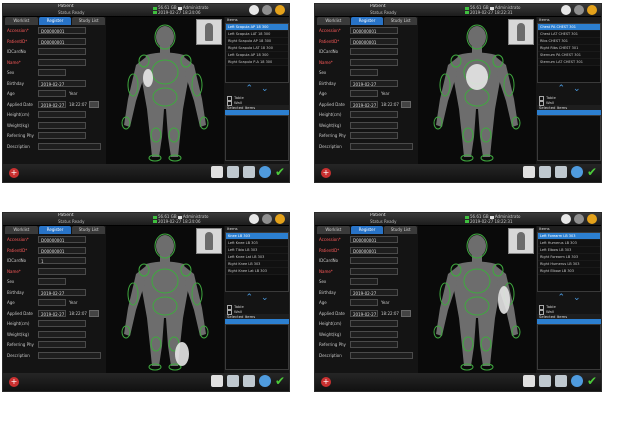  I want to click on camera-icon, so click(232, 381).